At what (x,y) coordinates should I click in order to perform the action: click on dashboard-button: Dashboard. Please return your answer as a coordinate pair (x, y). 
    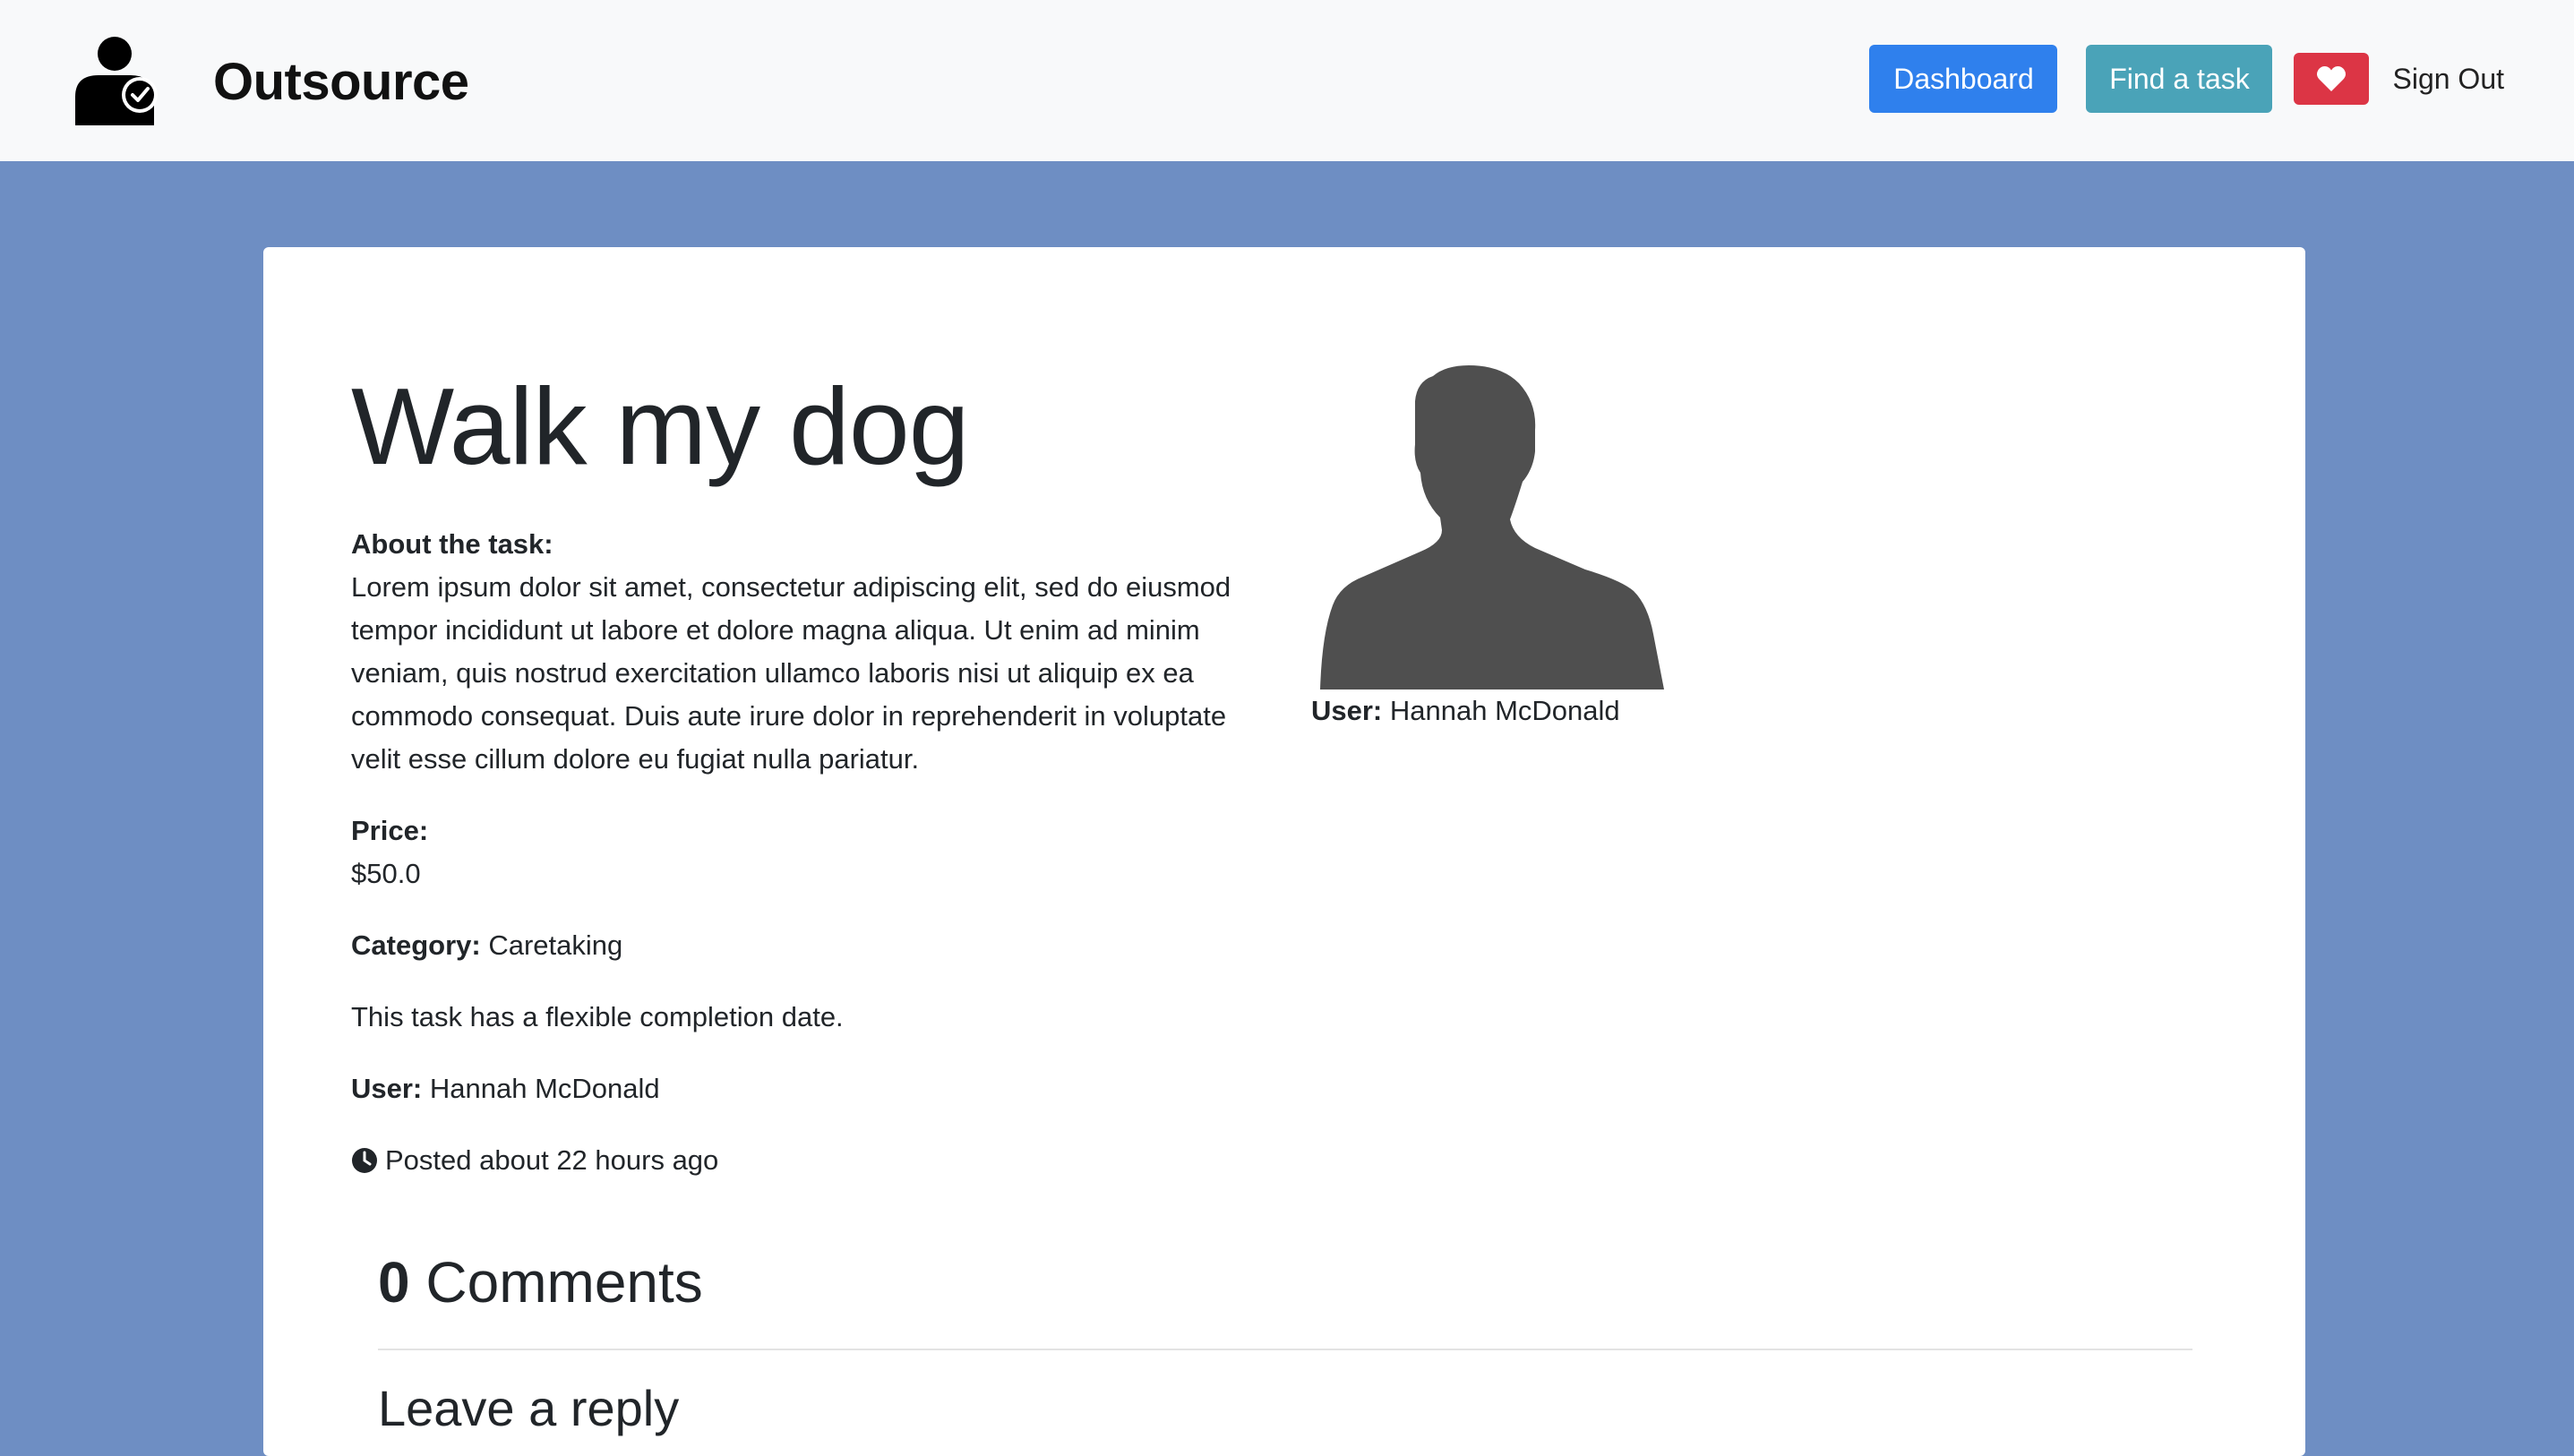
    Looking at the image, I should click on (1963, 79).